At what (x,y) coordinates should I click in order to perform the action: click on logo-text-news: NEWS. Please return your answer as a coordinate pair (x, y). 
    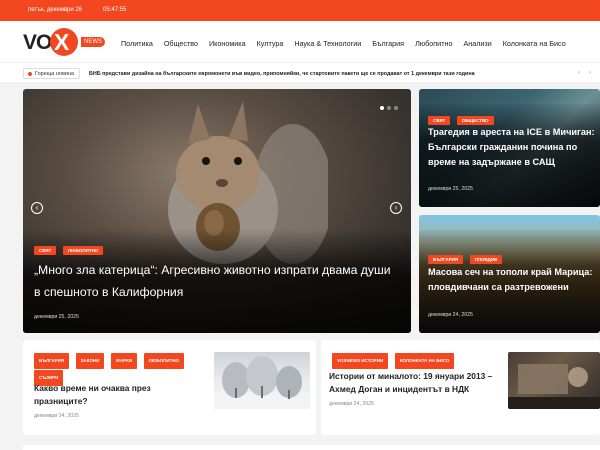
    Looking at the image, I should click on (93, 42).